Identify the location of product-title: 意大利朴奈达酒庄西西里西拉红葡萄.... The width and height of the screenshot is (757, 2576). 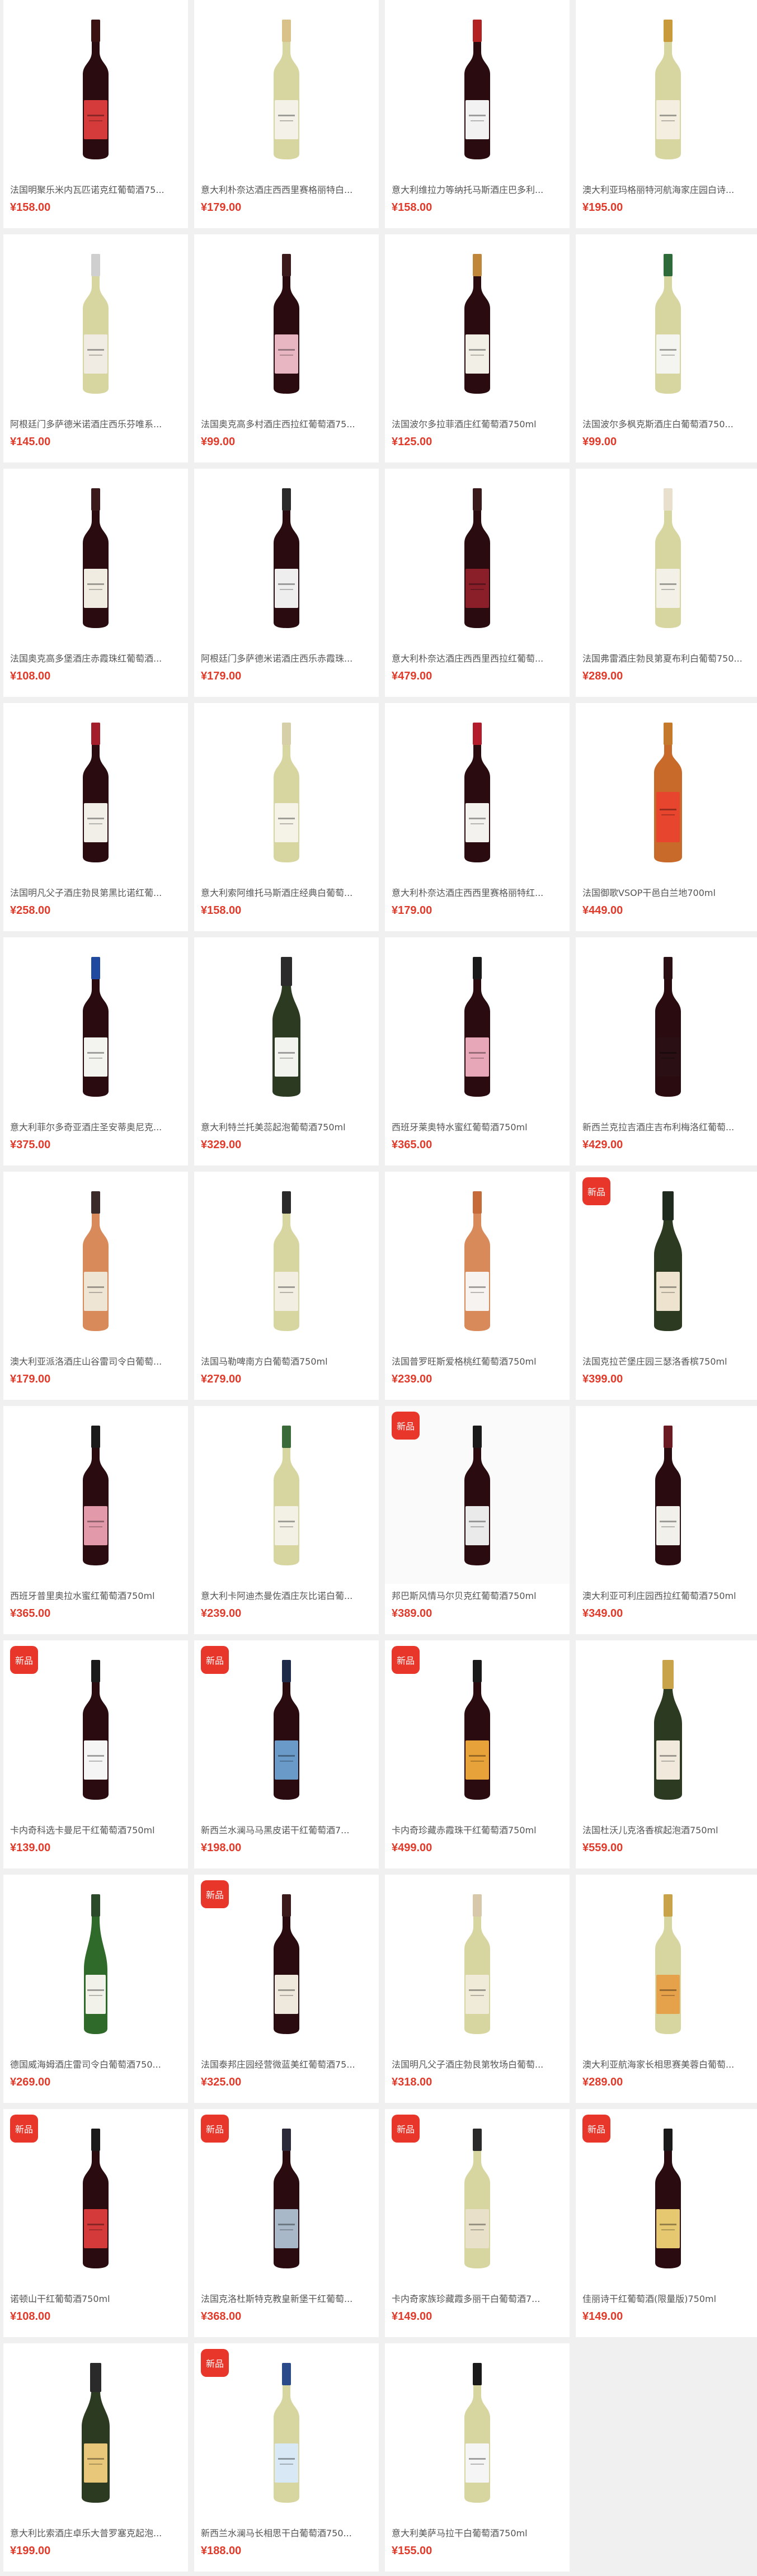
(477, 657).